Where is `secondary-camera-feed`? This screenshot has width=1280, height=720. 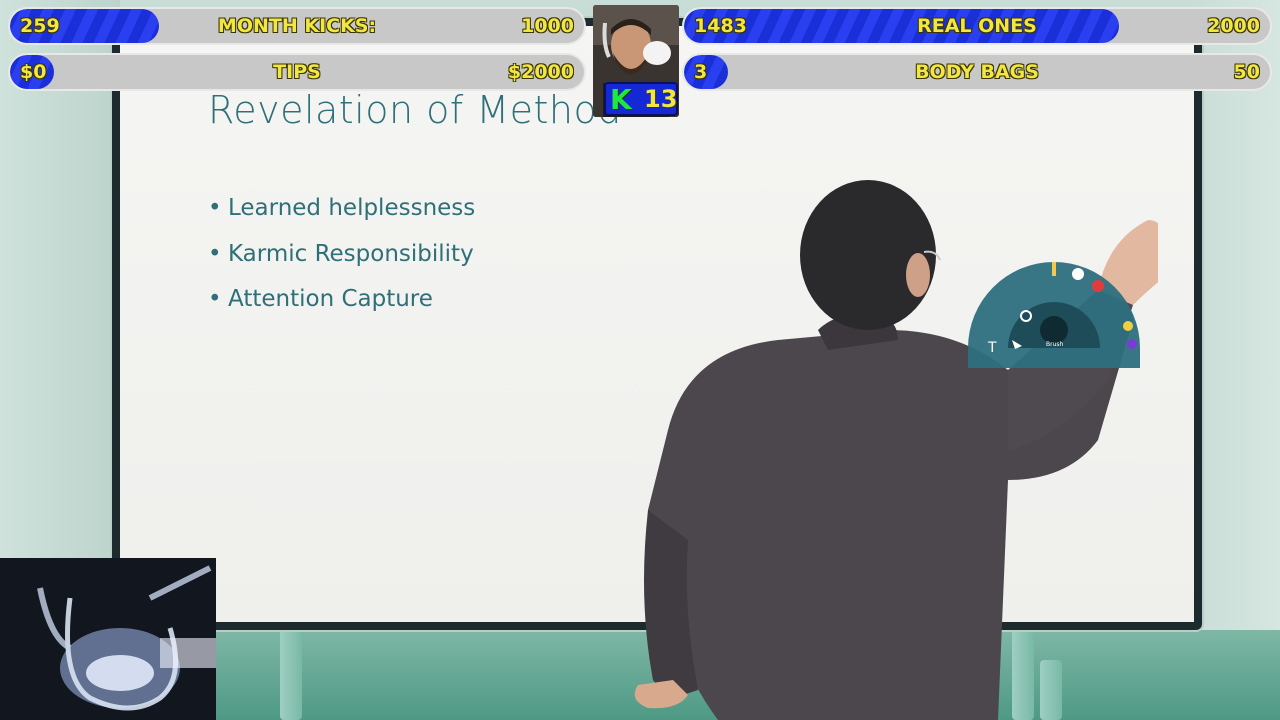
secondary-camera-feed is located at coordinates (108, 639).